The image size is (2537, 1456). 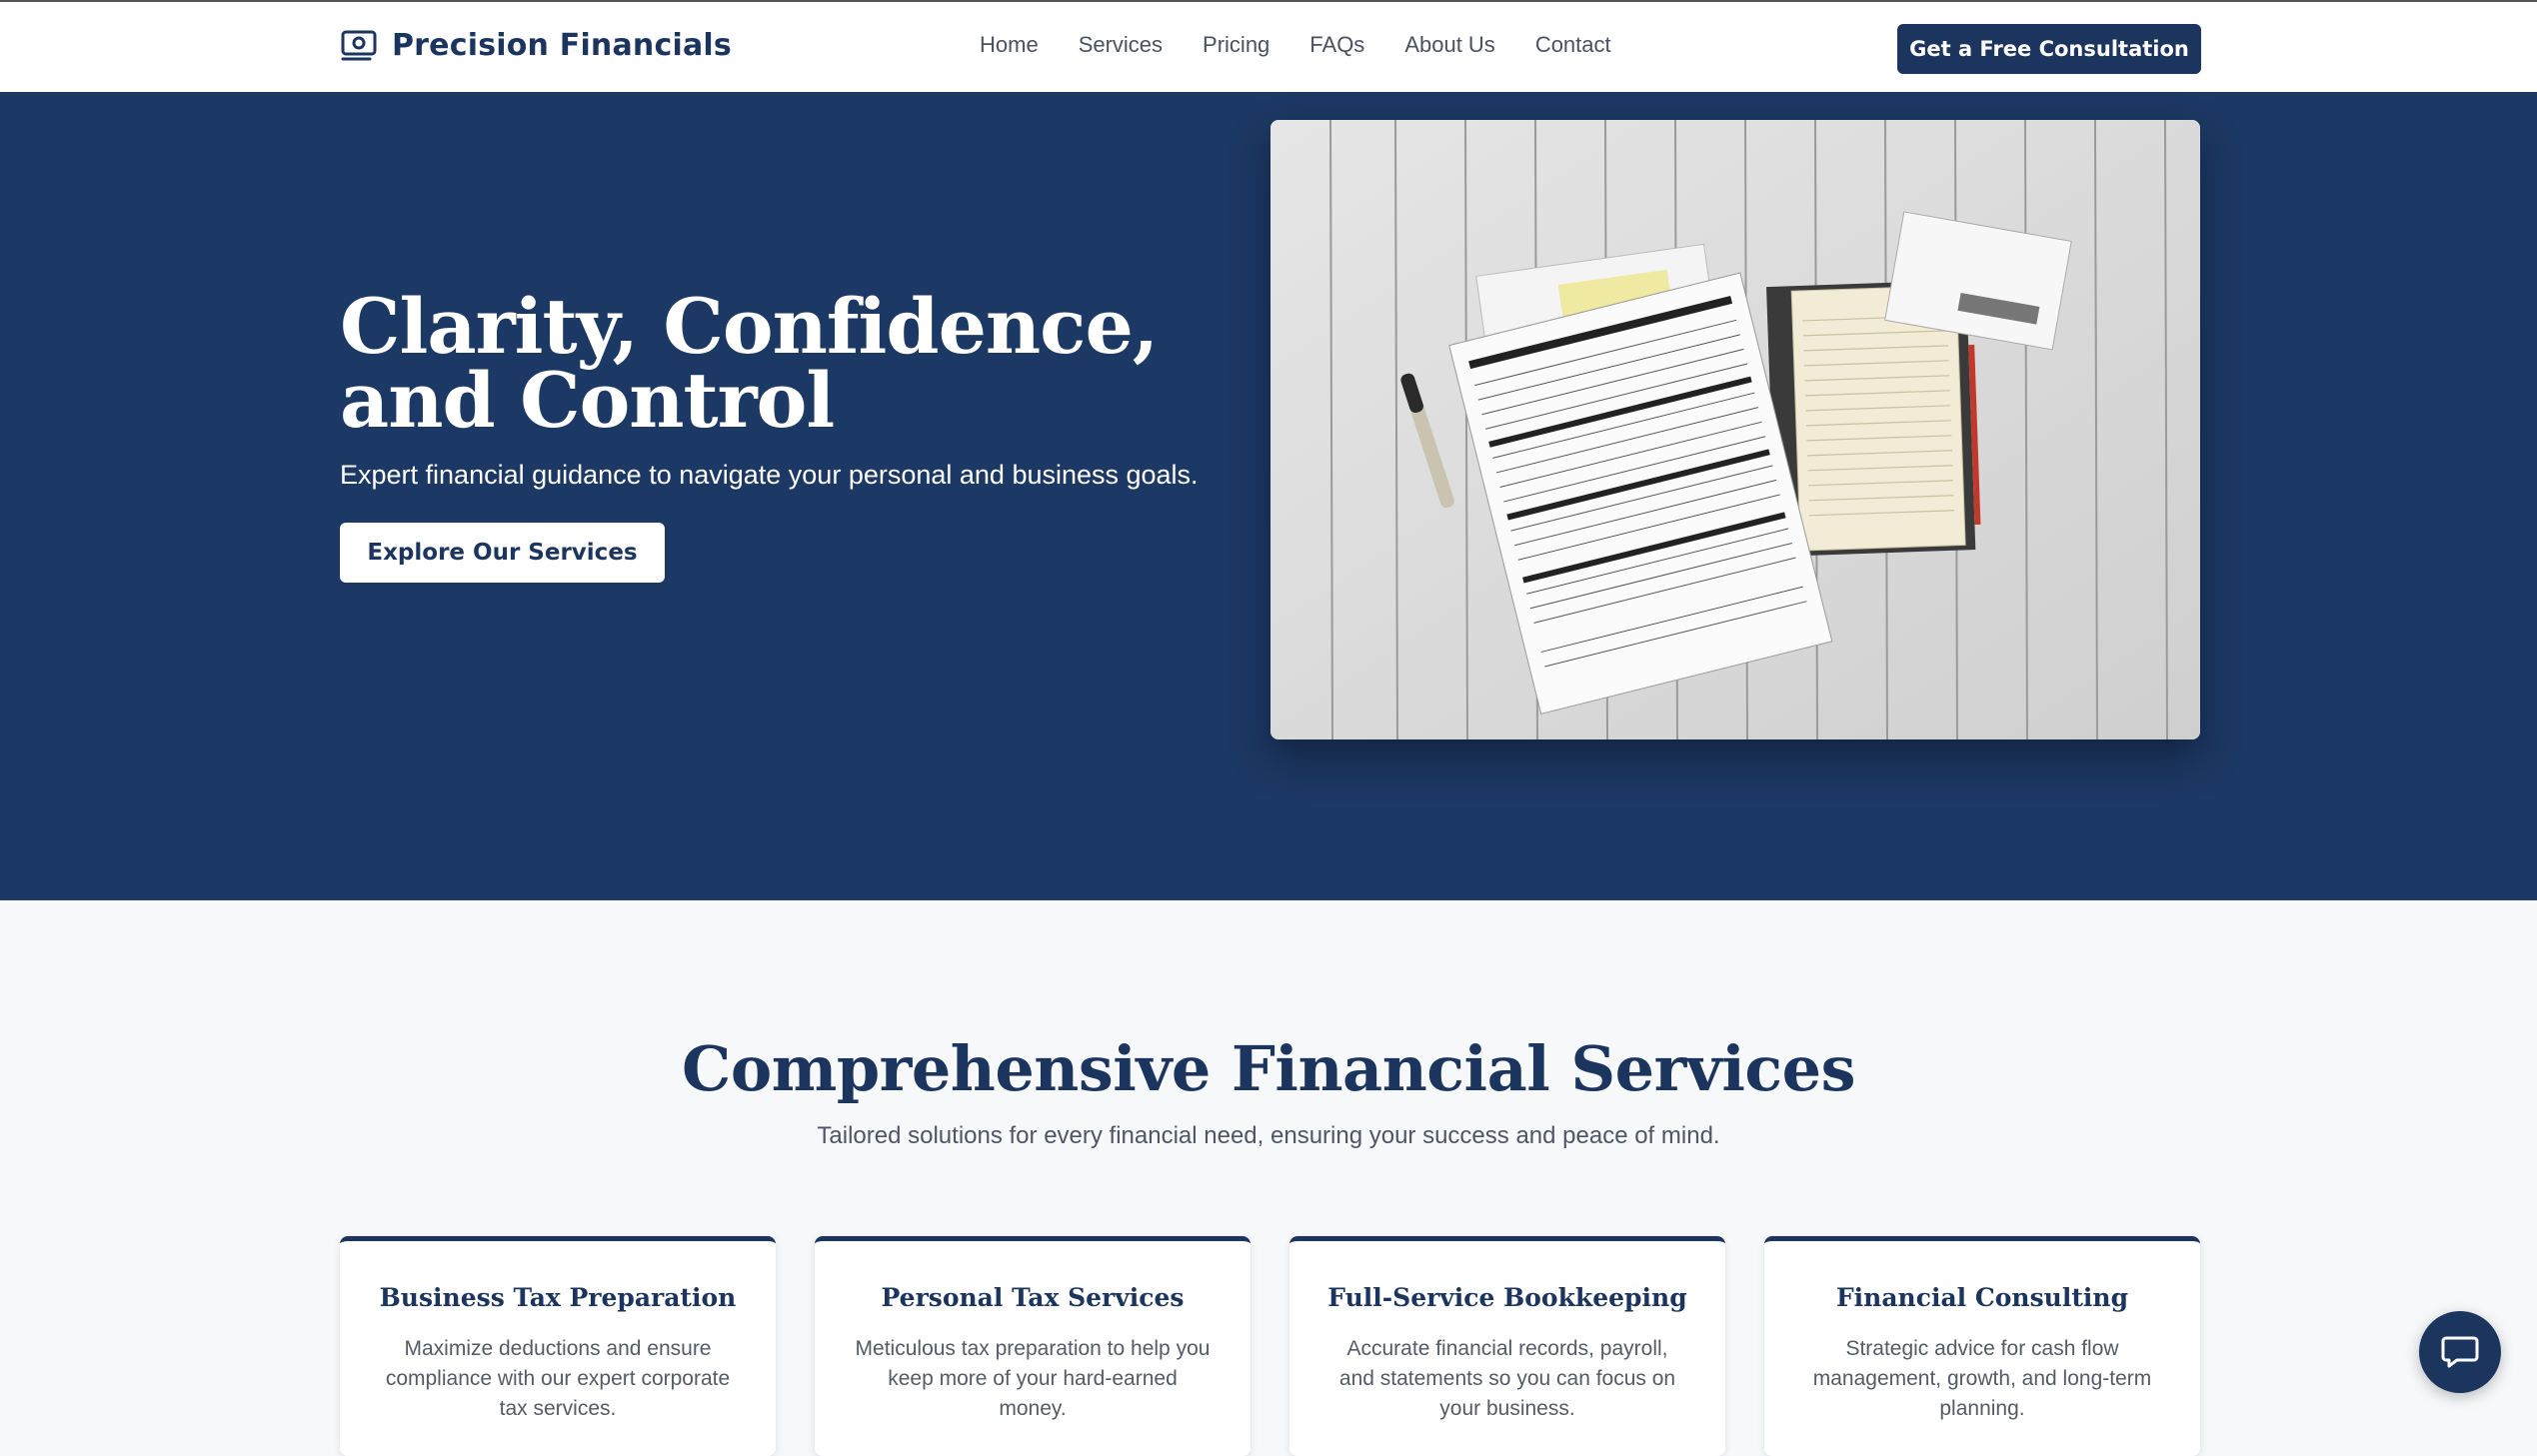 I want to click on explore-services-button: Explore Our Services, so click(x=503, y=553).